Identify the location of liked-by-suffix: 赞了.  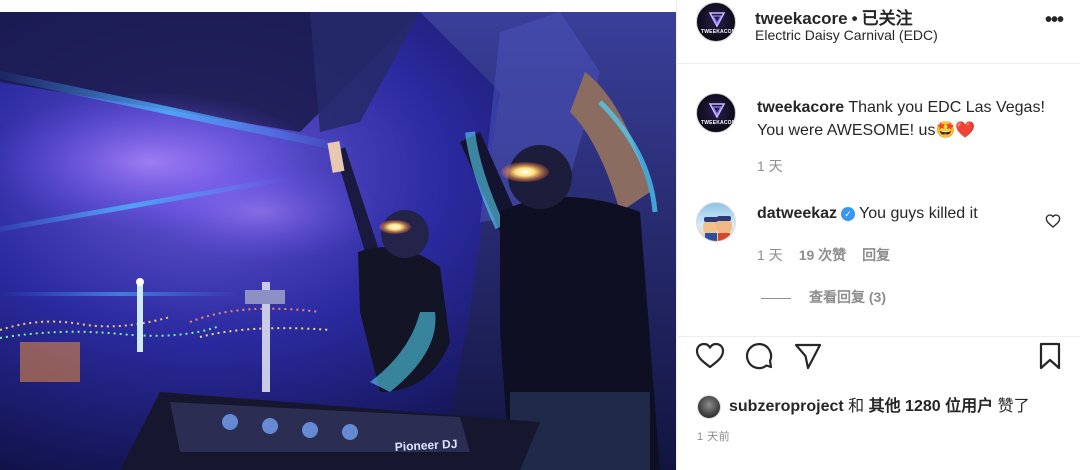
(1013, 406).